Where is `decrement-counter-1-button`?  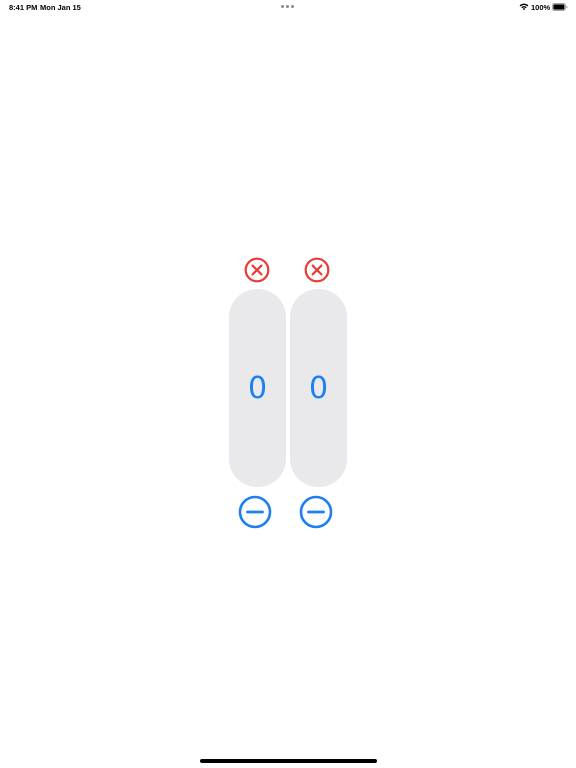 decrement-counter-1-button is located at coordinates (255, 512).